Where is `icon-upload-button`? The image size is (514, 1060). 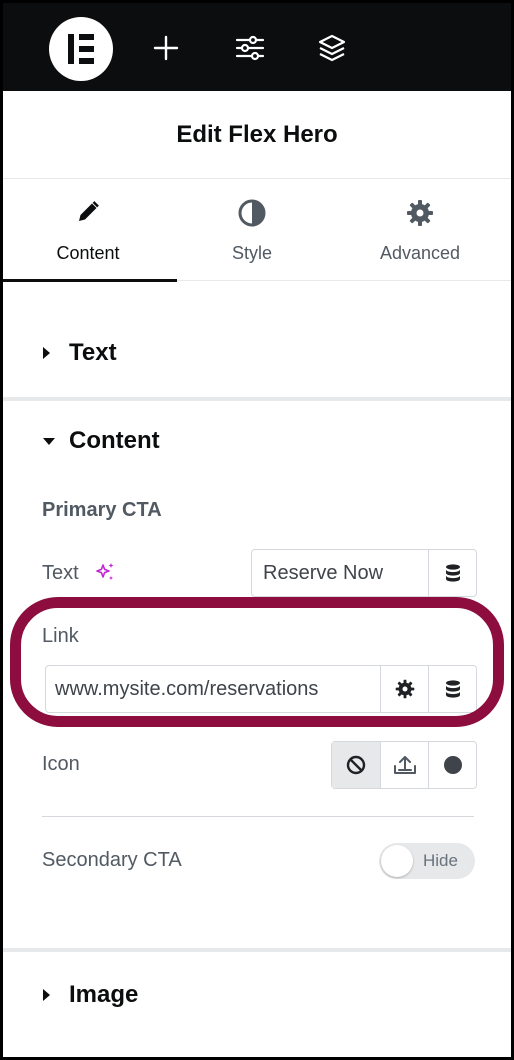 icon-upload-button is located at coordinates (404, 765).